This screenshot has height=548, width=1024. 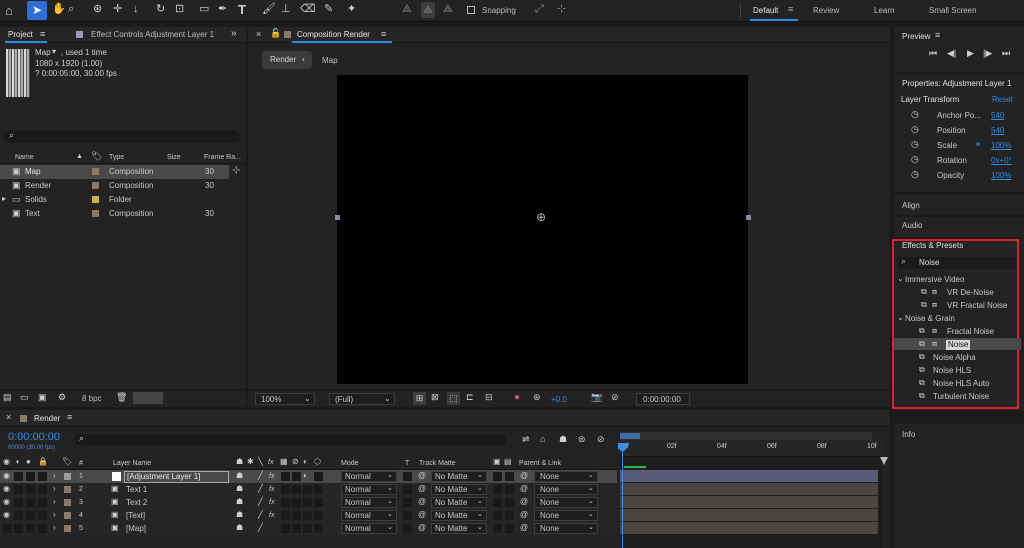 I want to click on tab-project: Project, so click(x=20, y=35).